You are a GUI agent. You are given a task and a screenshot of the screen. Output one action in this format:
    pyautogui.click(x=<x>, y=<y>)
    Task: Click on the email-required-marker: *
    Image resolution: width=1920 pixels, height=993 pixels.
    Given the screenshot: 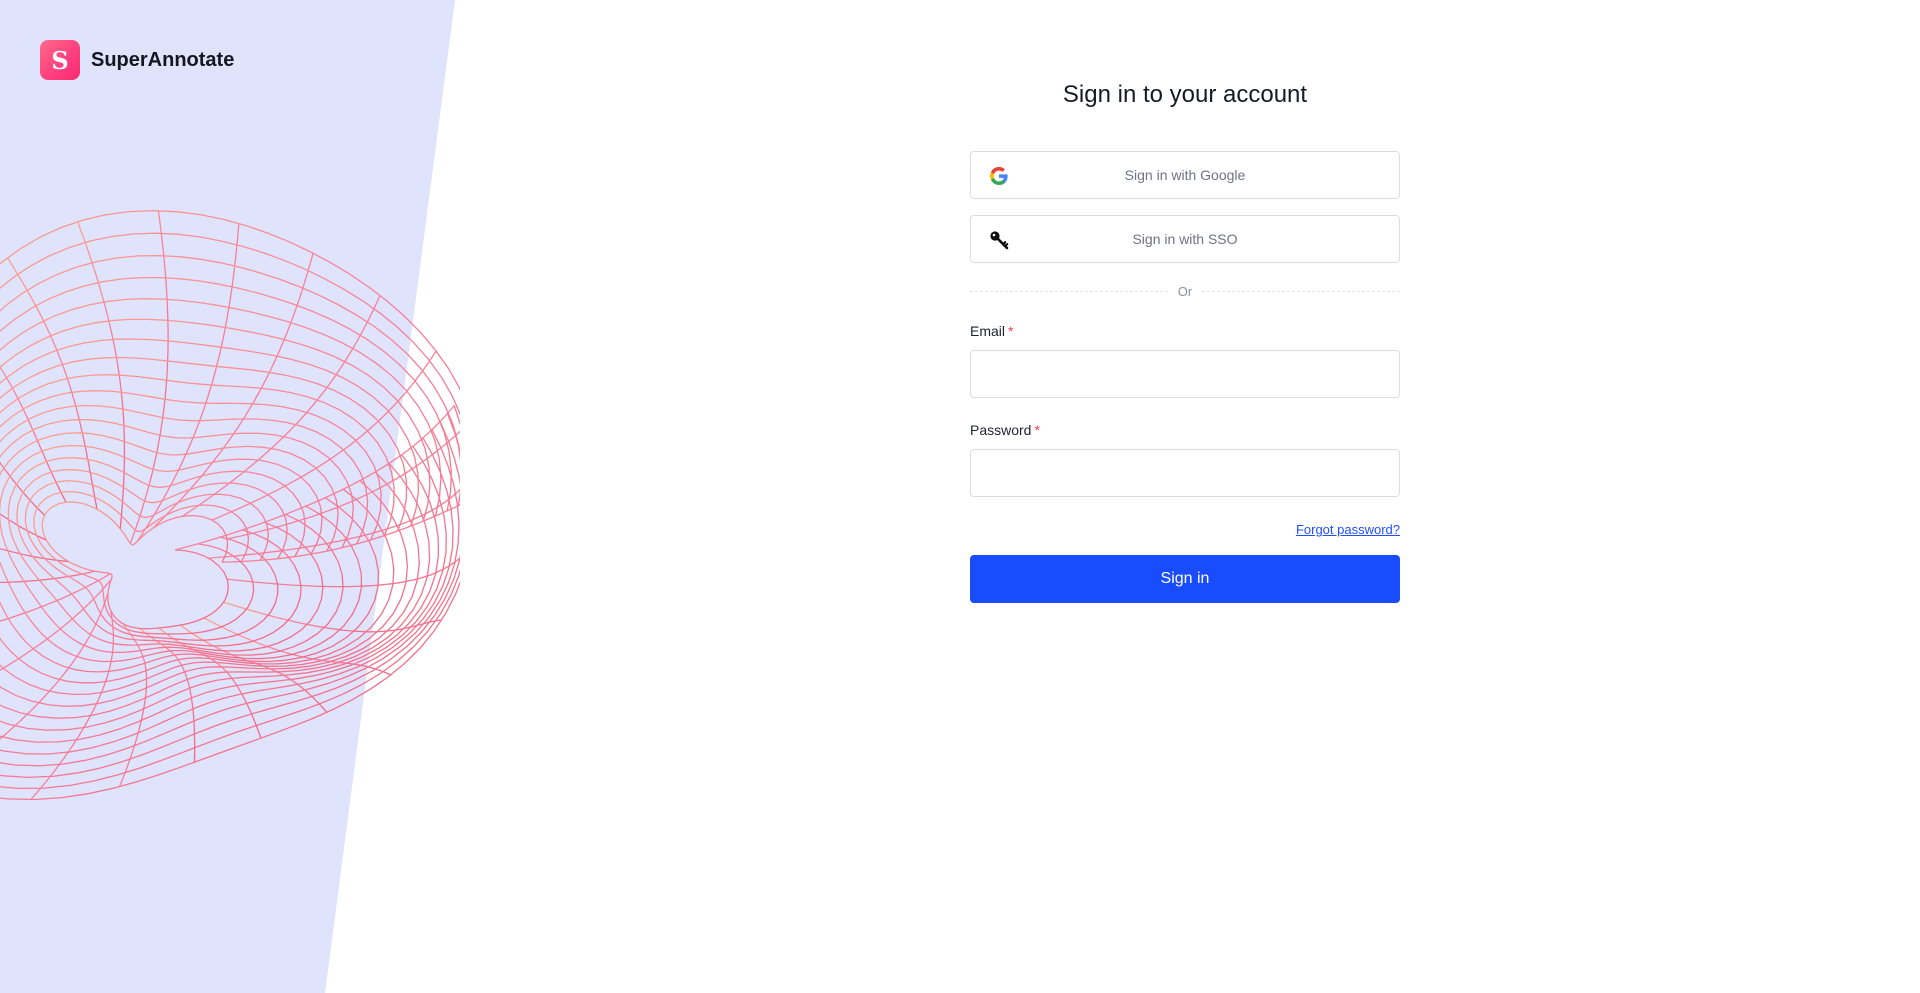 What is the action you would take?
    pyautogui.click(x=1011, y=331)
    